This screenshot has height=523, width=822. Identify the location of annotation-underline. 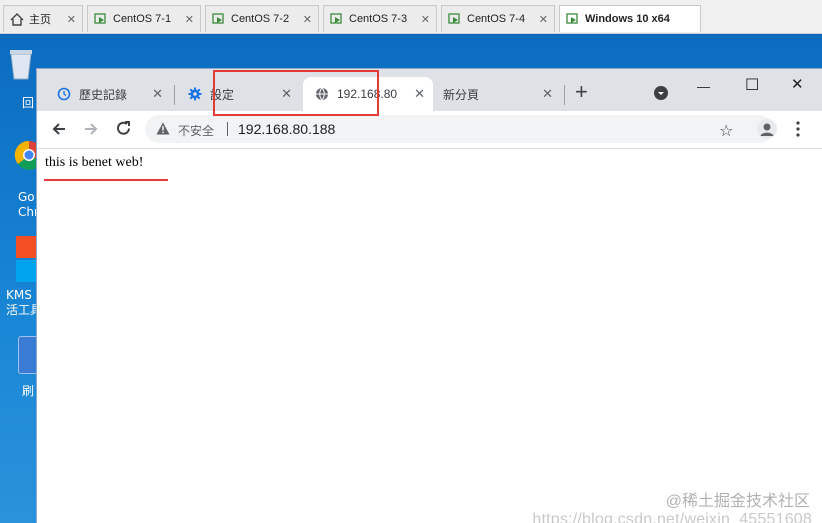
(106, 180).